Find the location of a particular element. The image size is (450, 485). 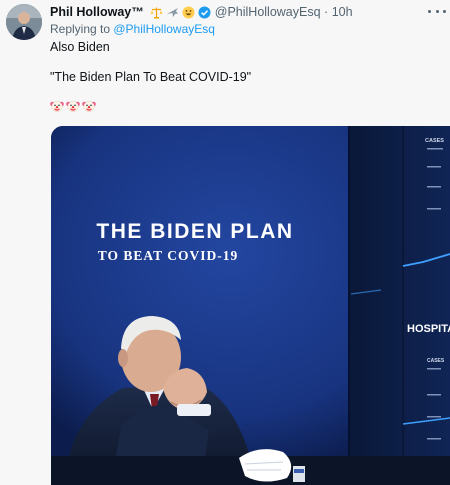

screen-label-cases: CASES is located at coordinates (434, 141).